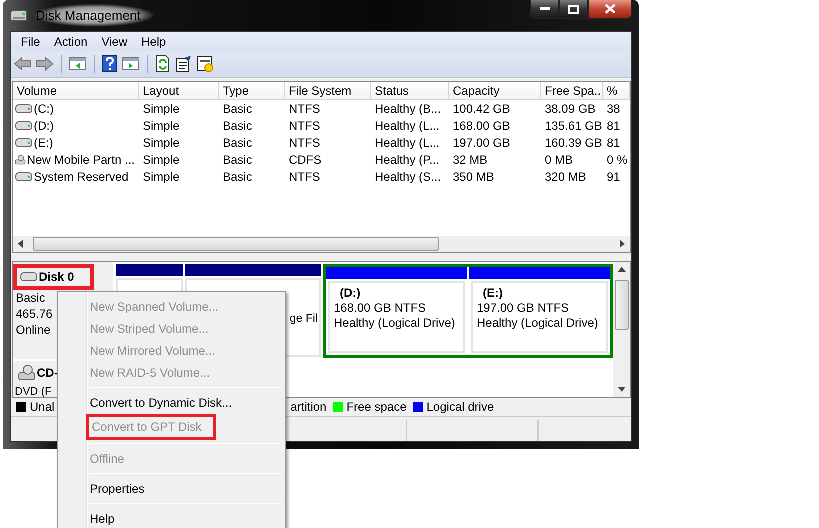 The height and width of the screenshot is (528, 819). Describe the element at coordinates (33, 391) in the screenshot. I see `disk-info: DVD (F` at that location.